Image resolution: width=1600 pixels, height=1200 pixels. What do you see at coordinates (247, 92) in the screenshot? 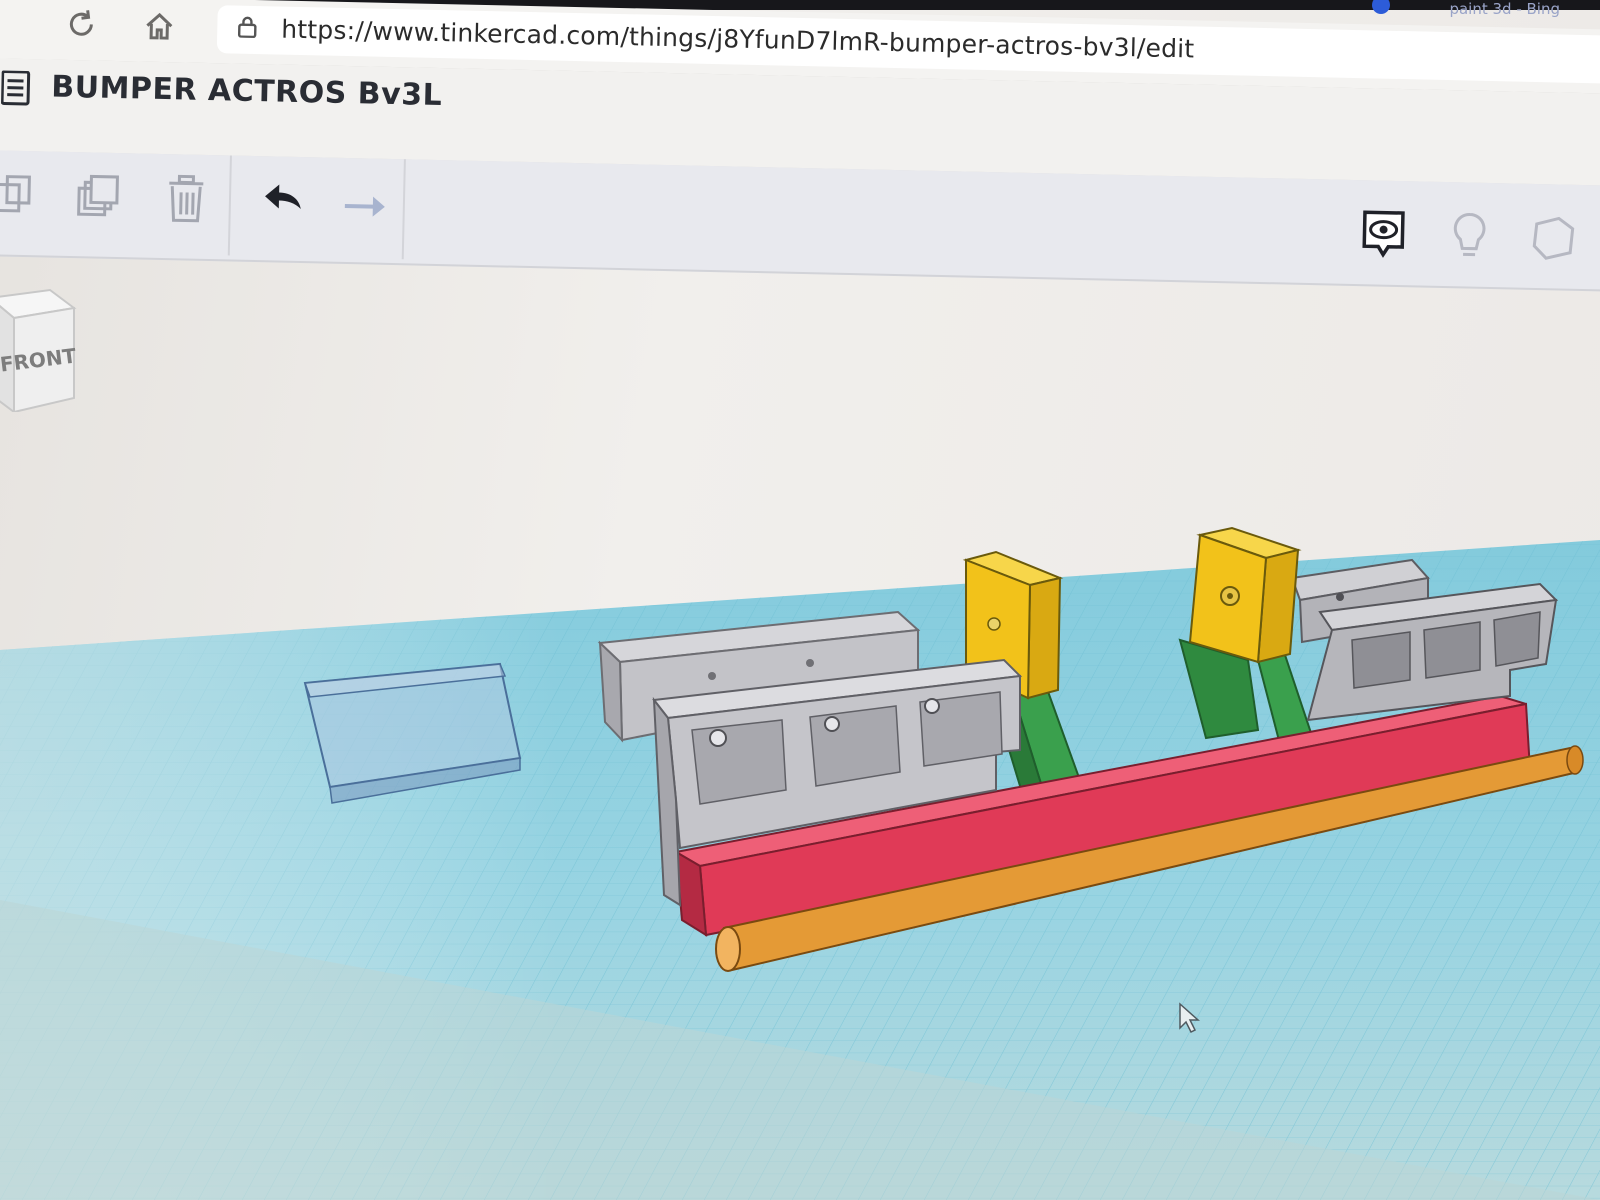
I see `design-title: BUMPER ACTROS Bv3L` at bounding box center [247, 92].